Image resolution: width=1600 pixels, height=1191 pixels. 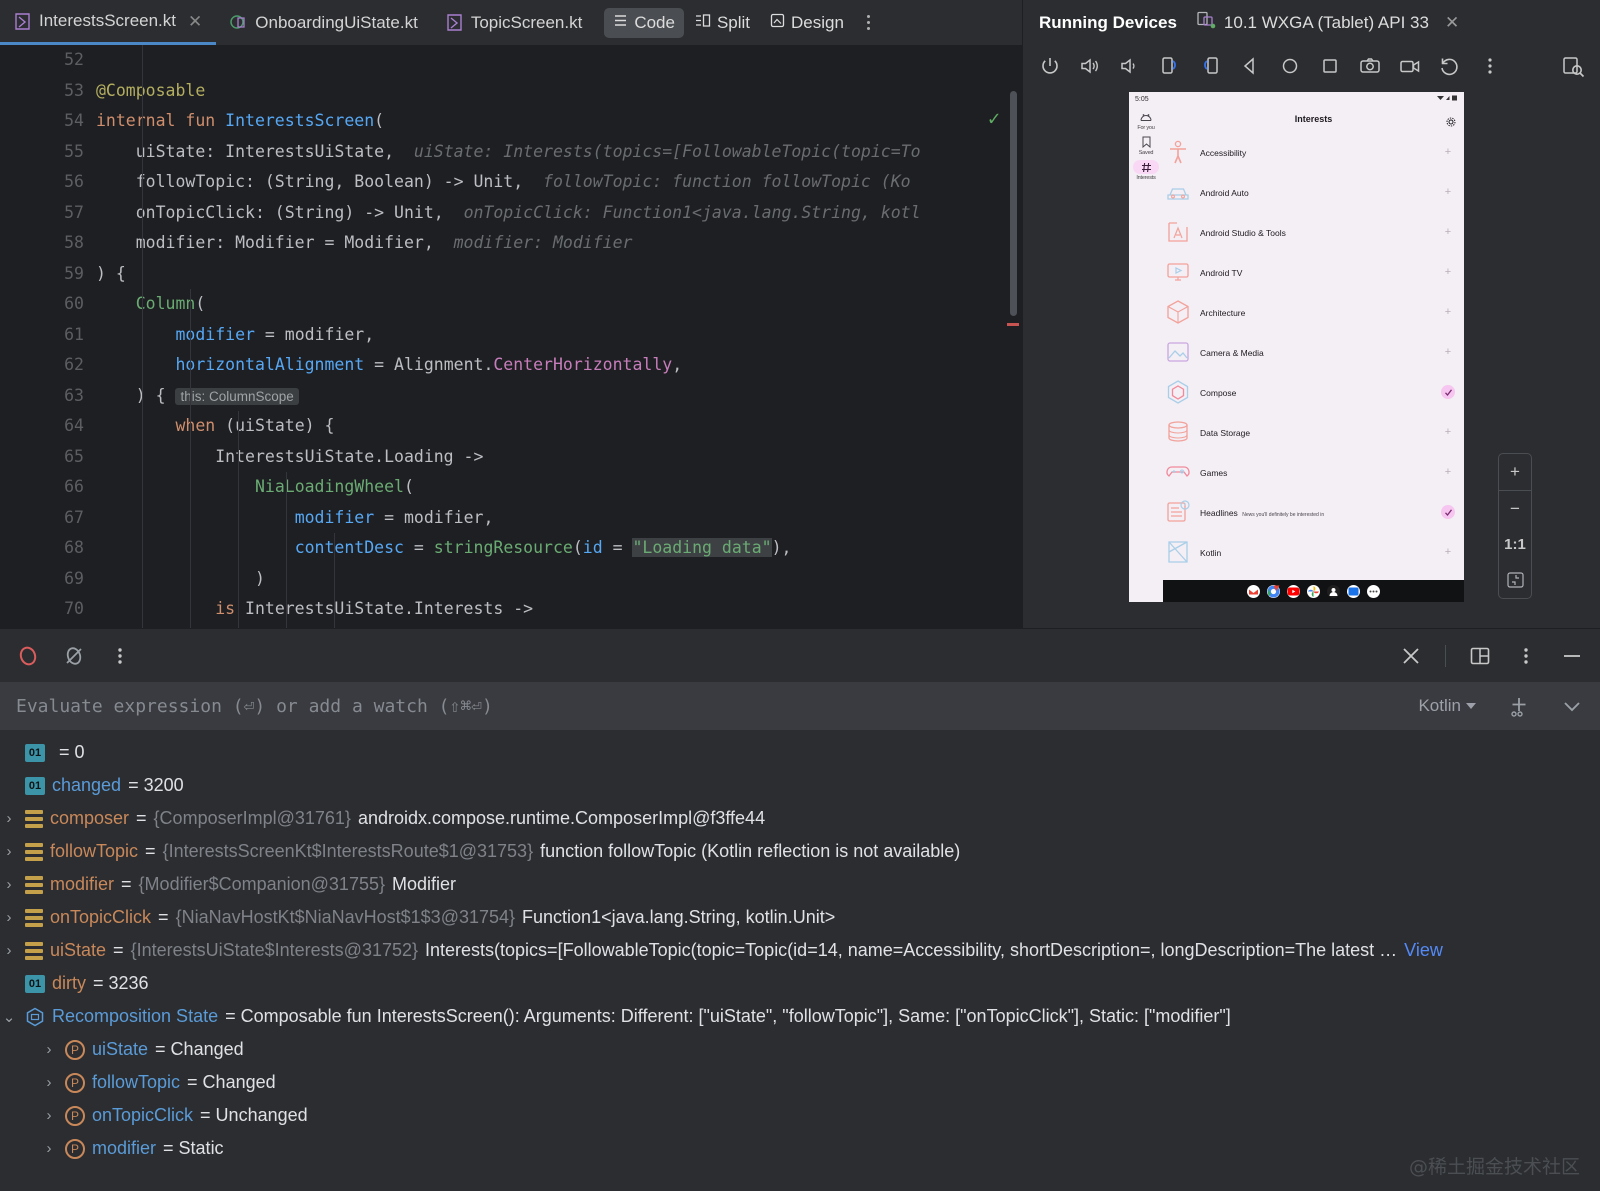 I want to click on topic-row: Data Storage +, so click(x=1313, y=432).